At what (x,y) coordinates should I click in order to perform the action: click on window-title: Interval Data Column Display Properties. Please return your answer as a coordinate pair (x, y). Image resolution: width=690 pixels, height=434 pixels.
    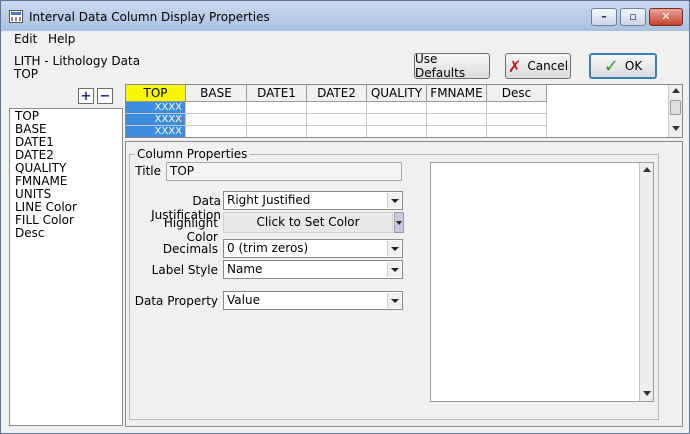
    Looking at the image, I should click on (149, 17).